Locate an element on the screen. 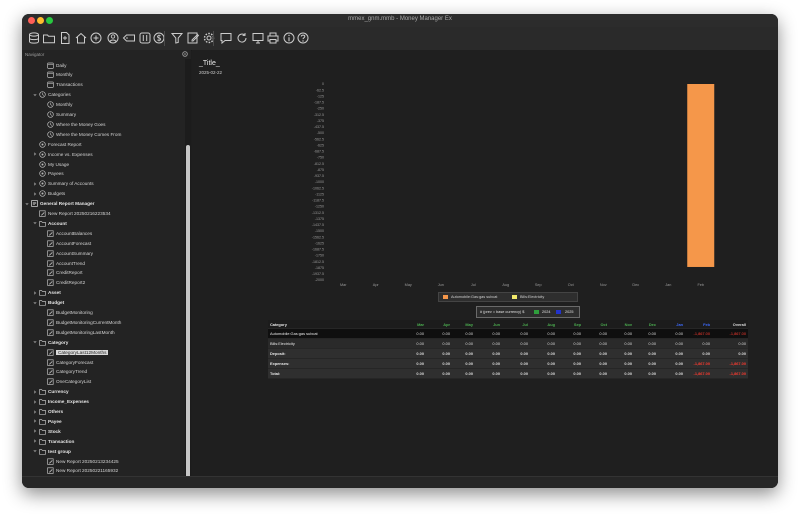  column-header-month: Aug is located at coordinates (542, 324).